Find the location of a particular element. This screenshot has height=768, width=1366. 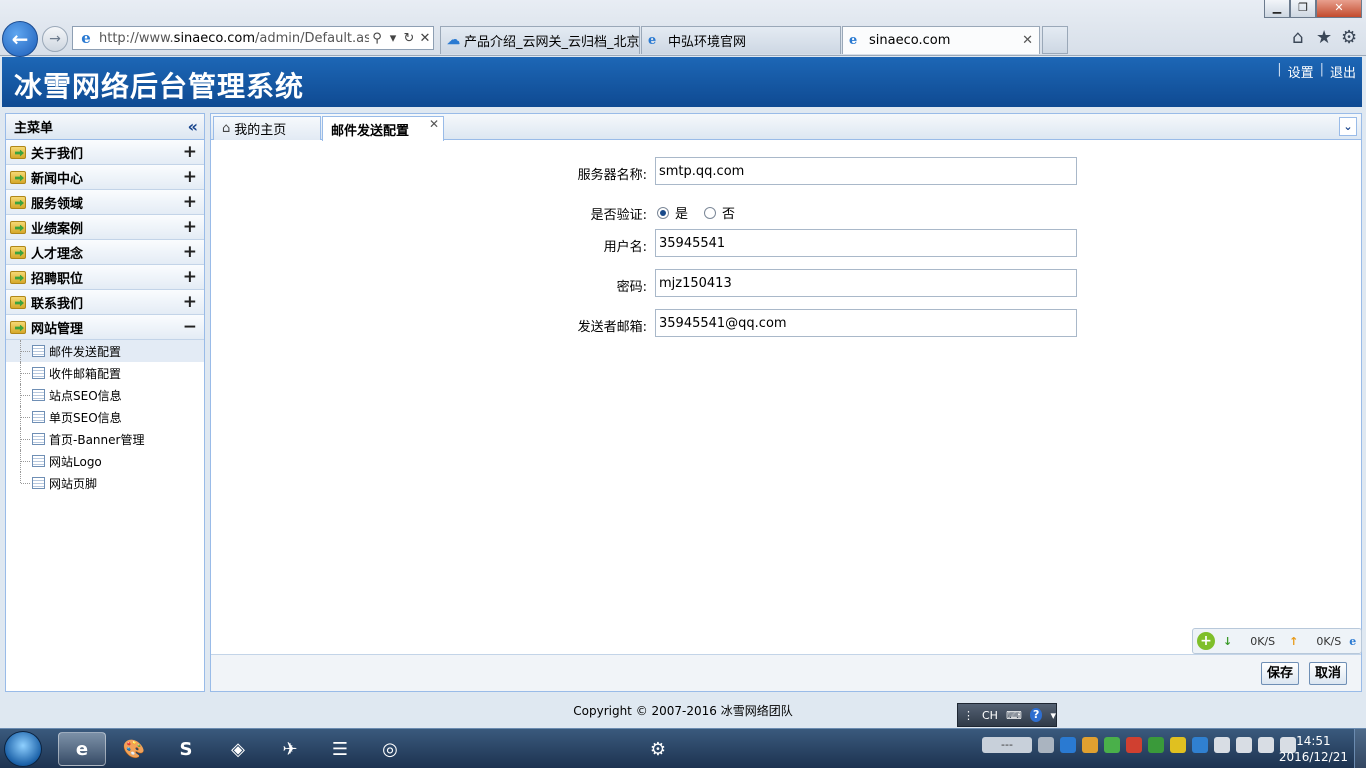

red-app-taskbar-icon: ◈ is located at coordinates (238, 749).